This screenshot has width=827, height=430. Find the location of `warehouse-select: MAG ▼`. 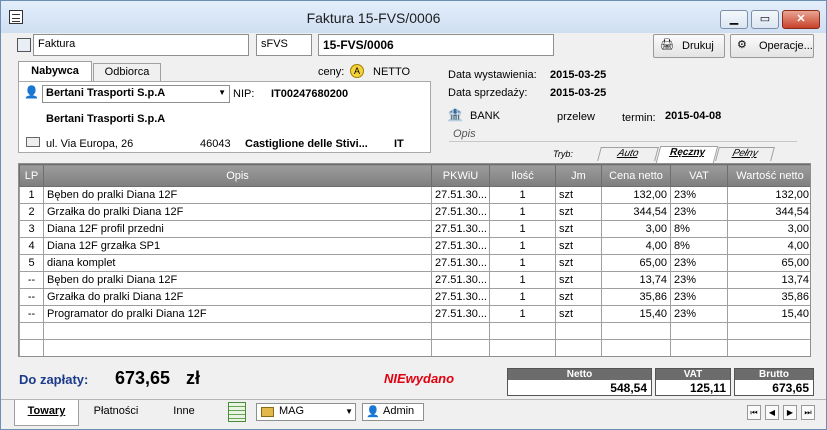

warehouse-select: MAG ▼ is located at coordinates (306, 412).